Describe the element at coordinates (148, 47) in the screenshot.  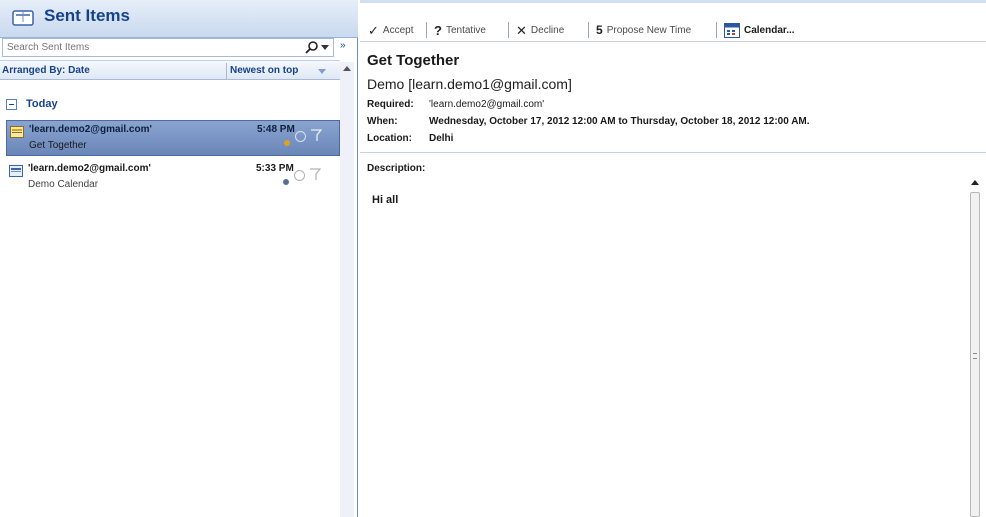
I see `search-input` at that location.